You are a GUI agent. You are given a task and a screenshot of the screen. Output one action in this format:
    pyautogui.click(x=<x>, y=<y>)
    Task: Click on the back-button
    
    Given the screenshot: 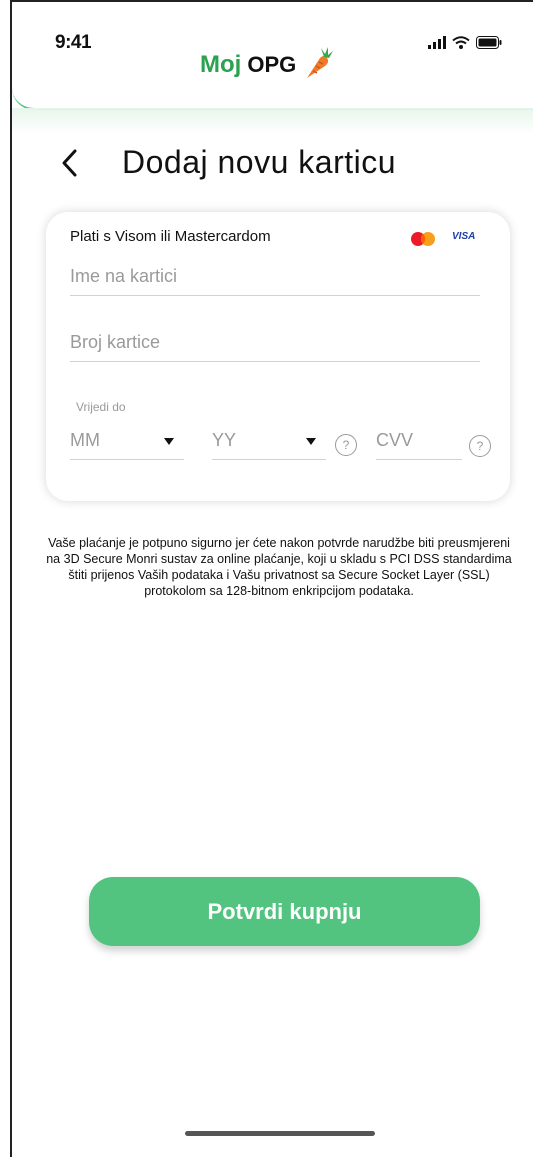 What is the action you would take?
    pyautogui.click(x=73, y=165)
    